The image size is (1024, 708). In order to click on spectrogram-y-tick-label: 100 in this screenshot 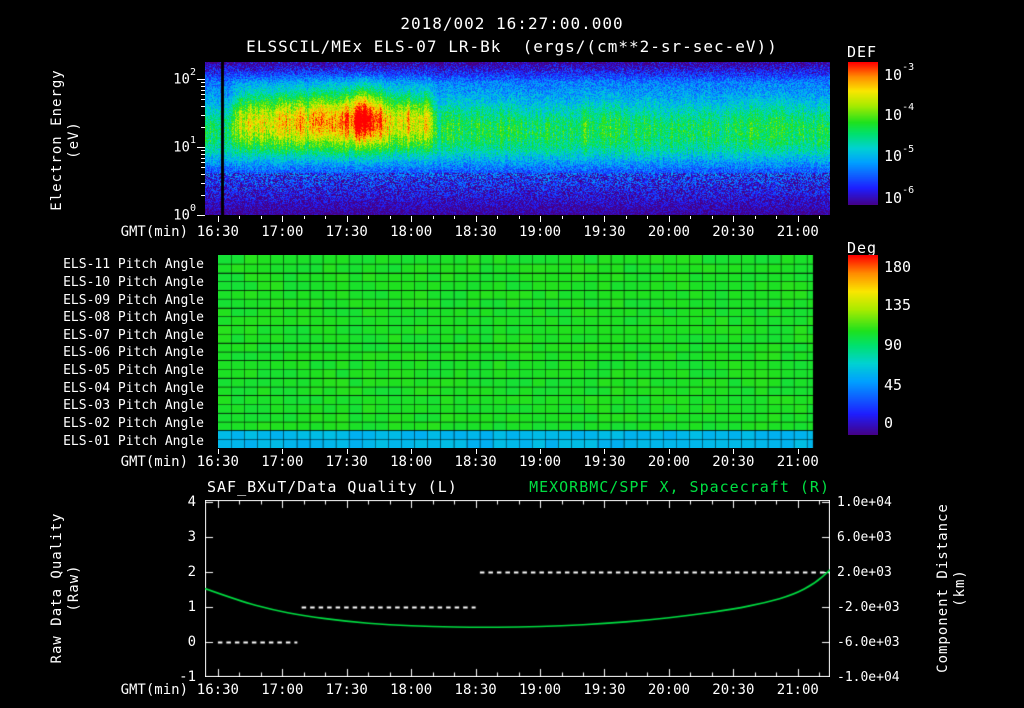, I will do `click(184, 213)`.